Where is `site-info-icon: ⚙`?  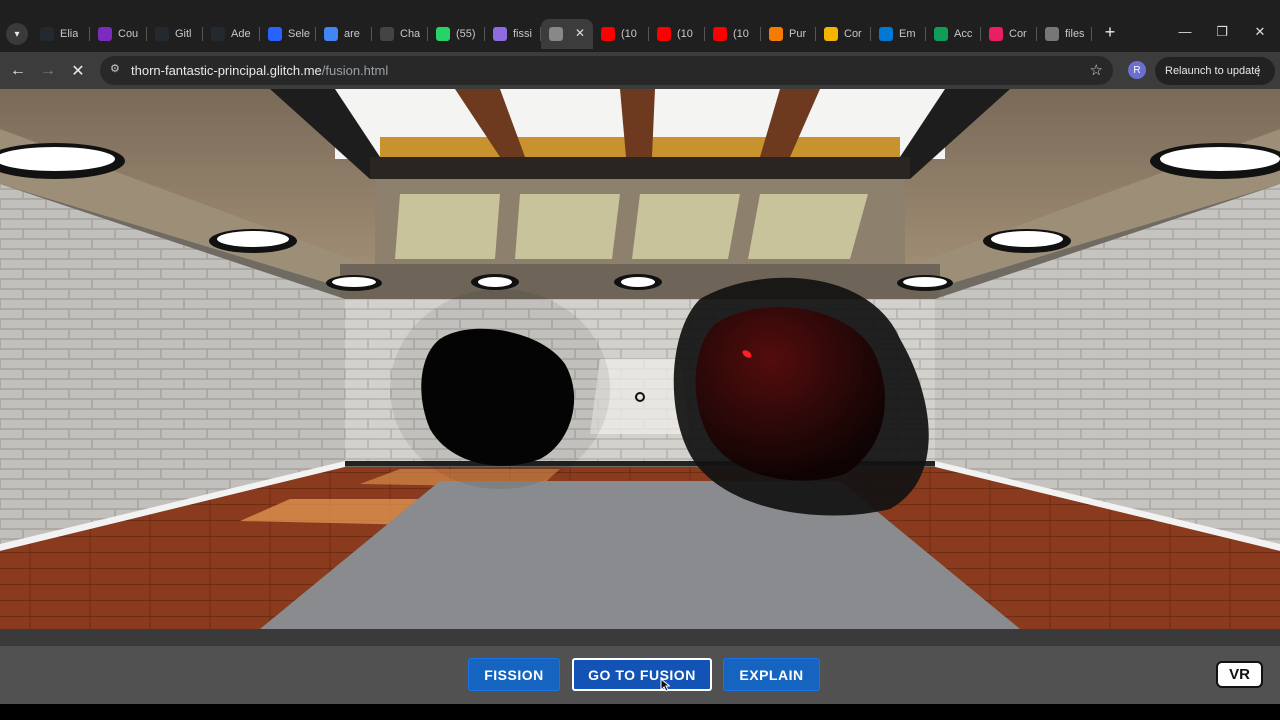 site-info-icon: ⚙ is located at coordinates (117, 70).